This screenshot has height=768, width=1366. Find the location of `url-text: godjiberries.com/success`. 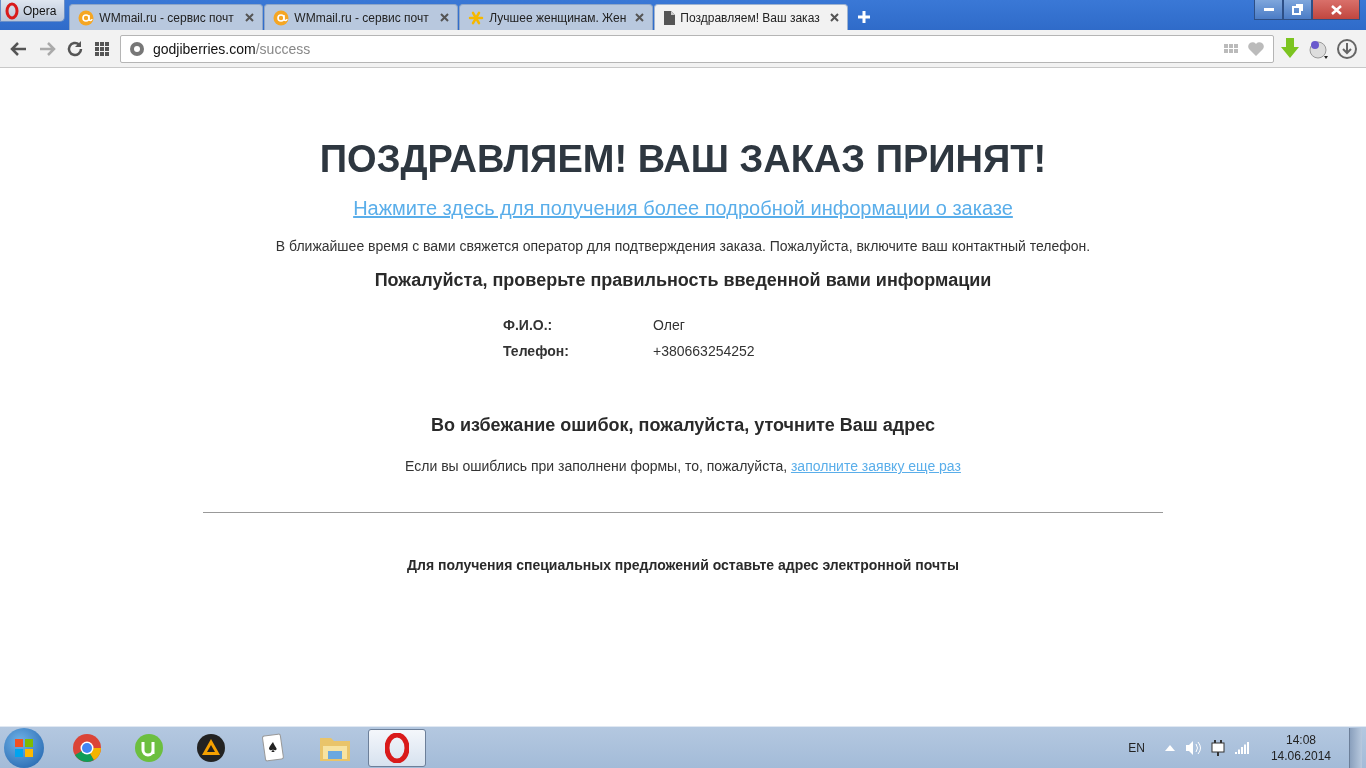

url-text: godjiberries.com/success is located at coordinates (232, 48).